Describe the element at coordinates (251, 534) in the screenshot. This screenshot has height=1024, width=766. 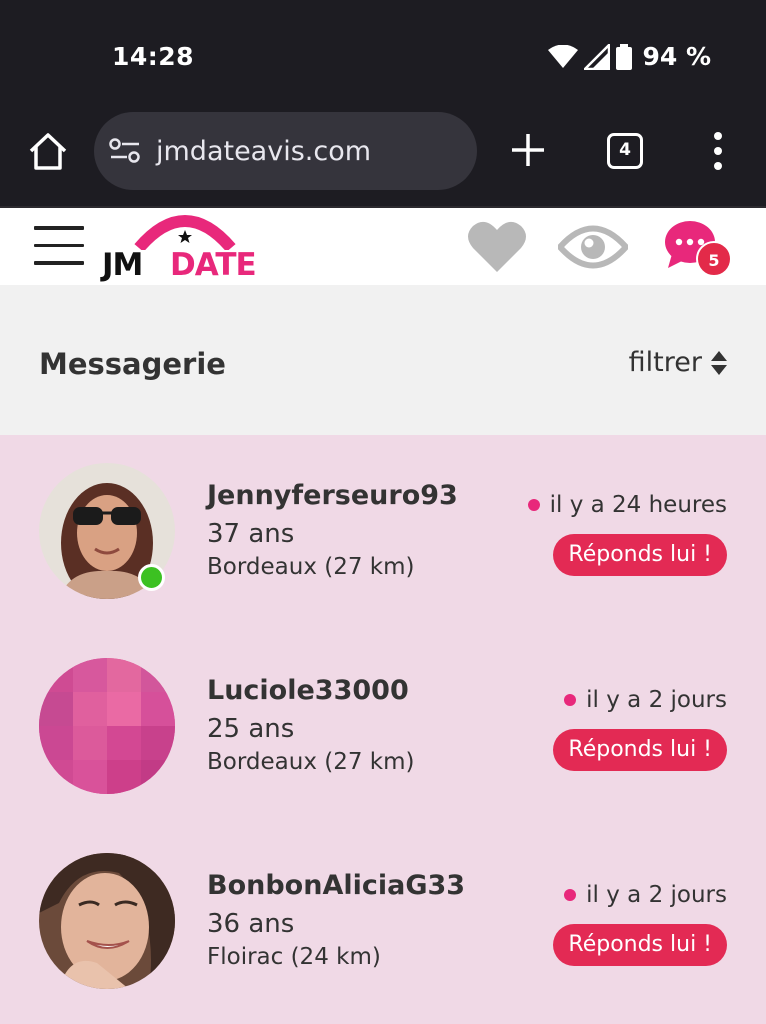
I see `conversation-age: 37 ans` at that location.